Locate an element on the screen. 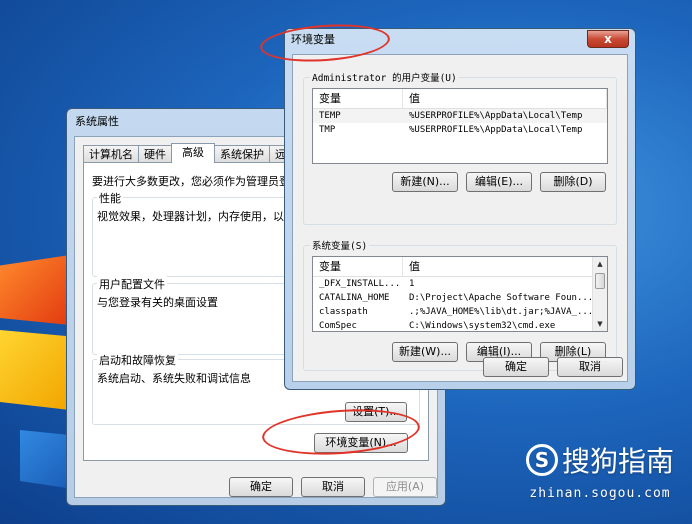  system-variables-legend: 系统变量(S) is located at coordinates (340, 245).